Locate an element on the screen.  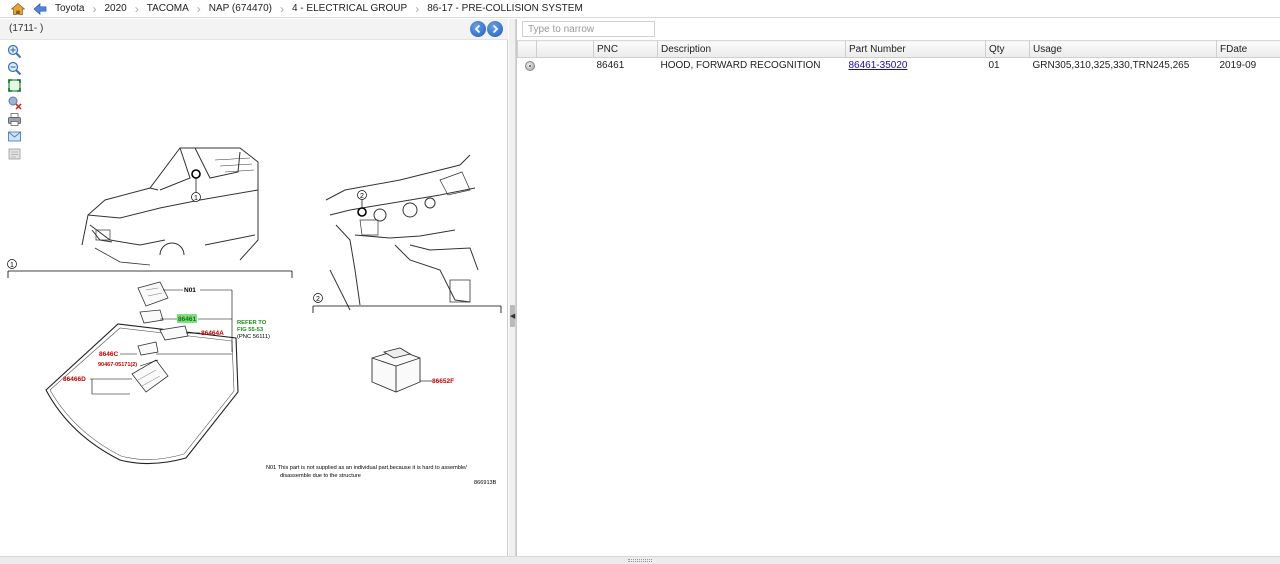
arrow-right-icon is located at coordinates (495, 29).